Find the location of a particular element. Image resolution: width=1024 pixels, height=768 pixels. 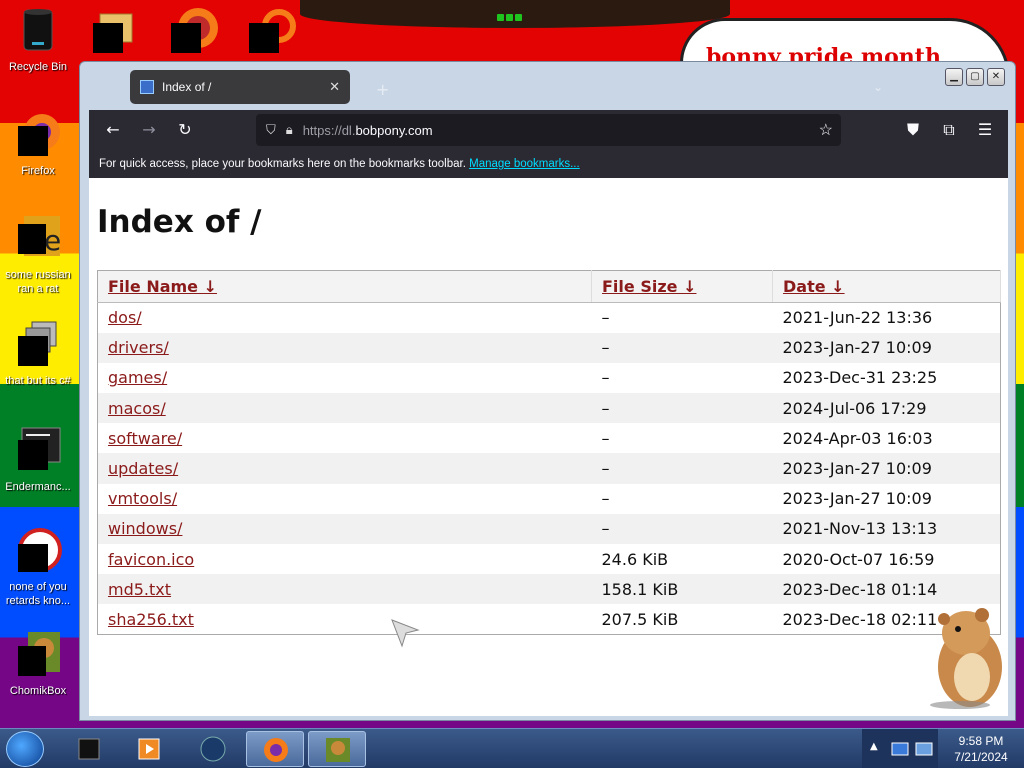

url-text: https://dl.bobpony.com is located at coordinates (368, 130).